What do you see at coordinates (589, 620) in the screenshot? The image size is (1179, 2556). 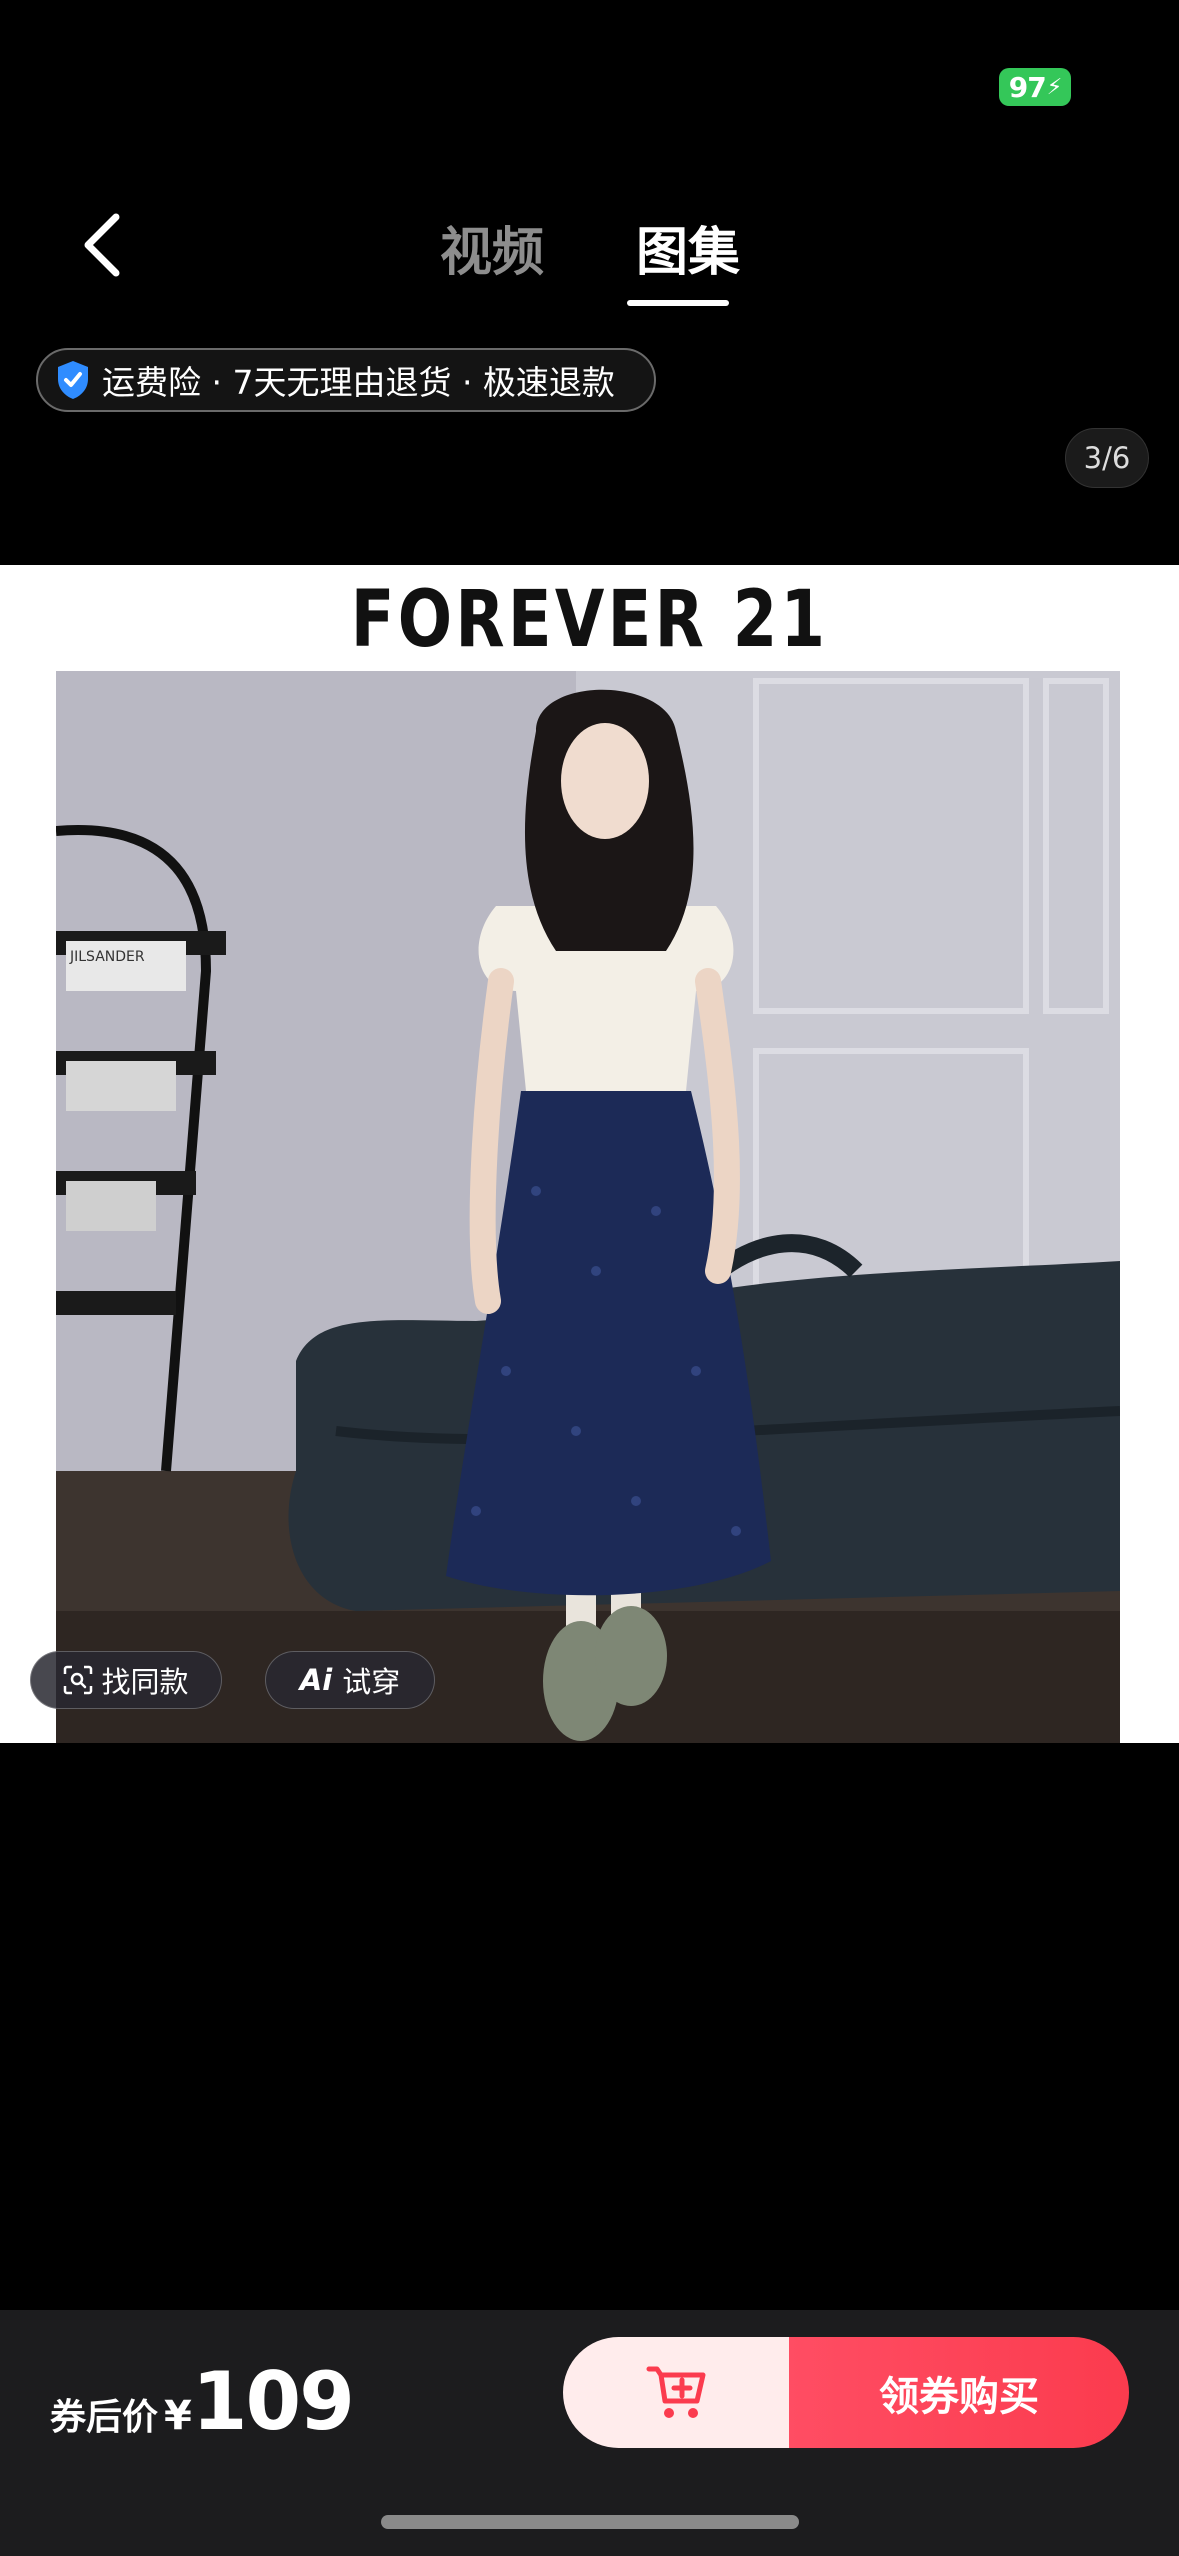 I see `brand-logo: FOREVER 21` at bounding box center [589, 620].